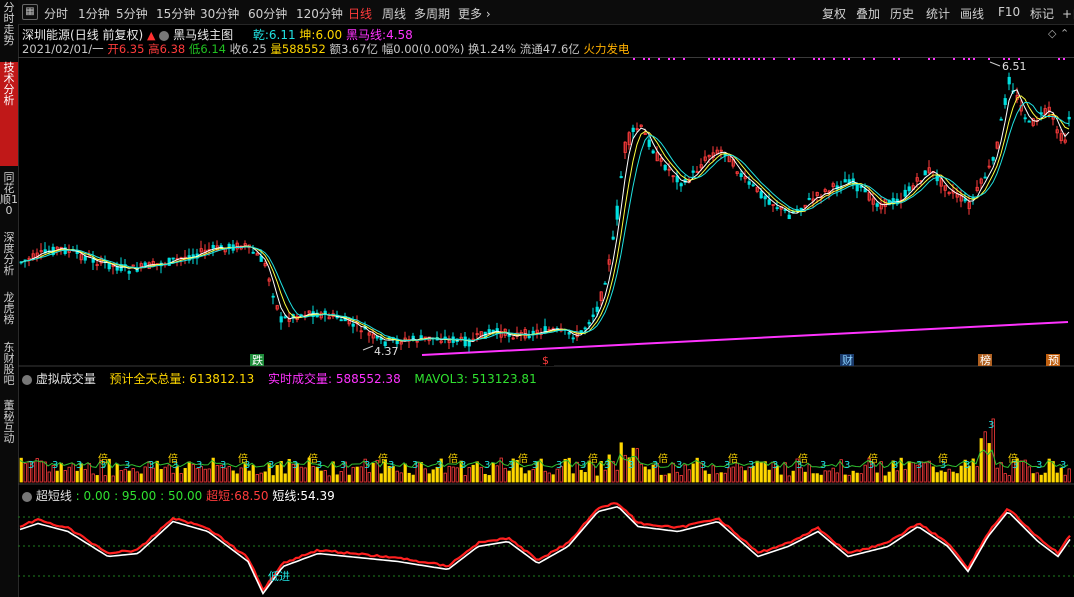 This screenshot has width=1074, height=597. What do you see at coordinates (9, 200) in the screenshot?
I see `sidebar-tab-2: 同花顺10` at bounding box center [9, 200].